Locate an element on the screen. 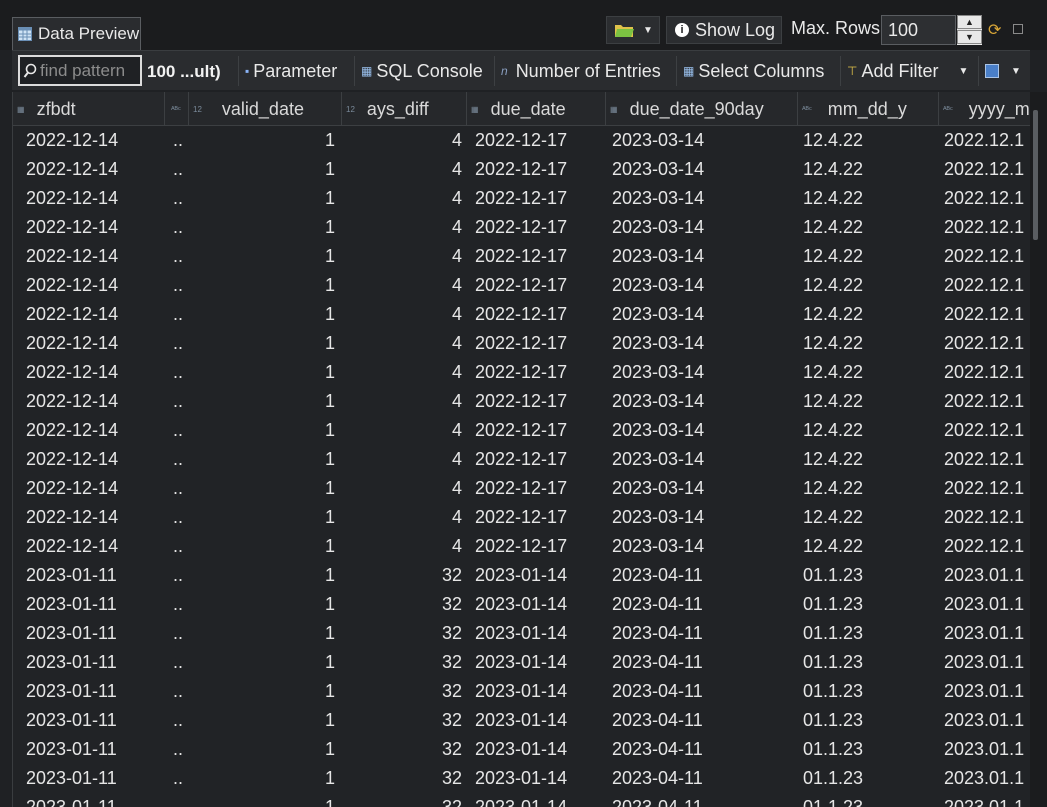 This screenshot has width=1047, height=807. column-header: ᴬᴮᶜ is located at coordinates (177, 109).